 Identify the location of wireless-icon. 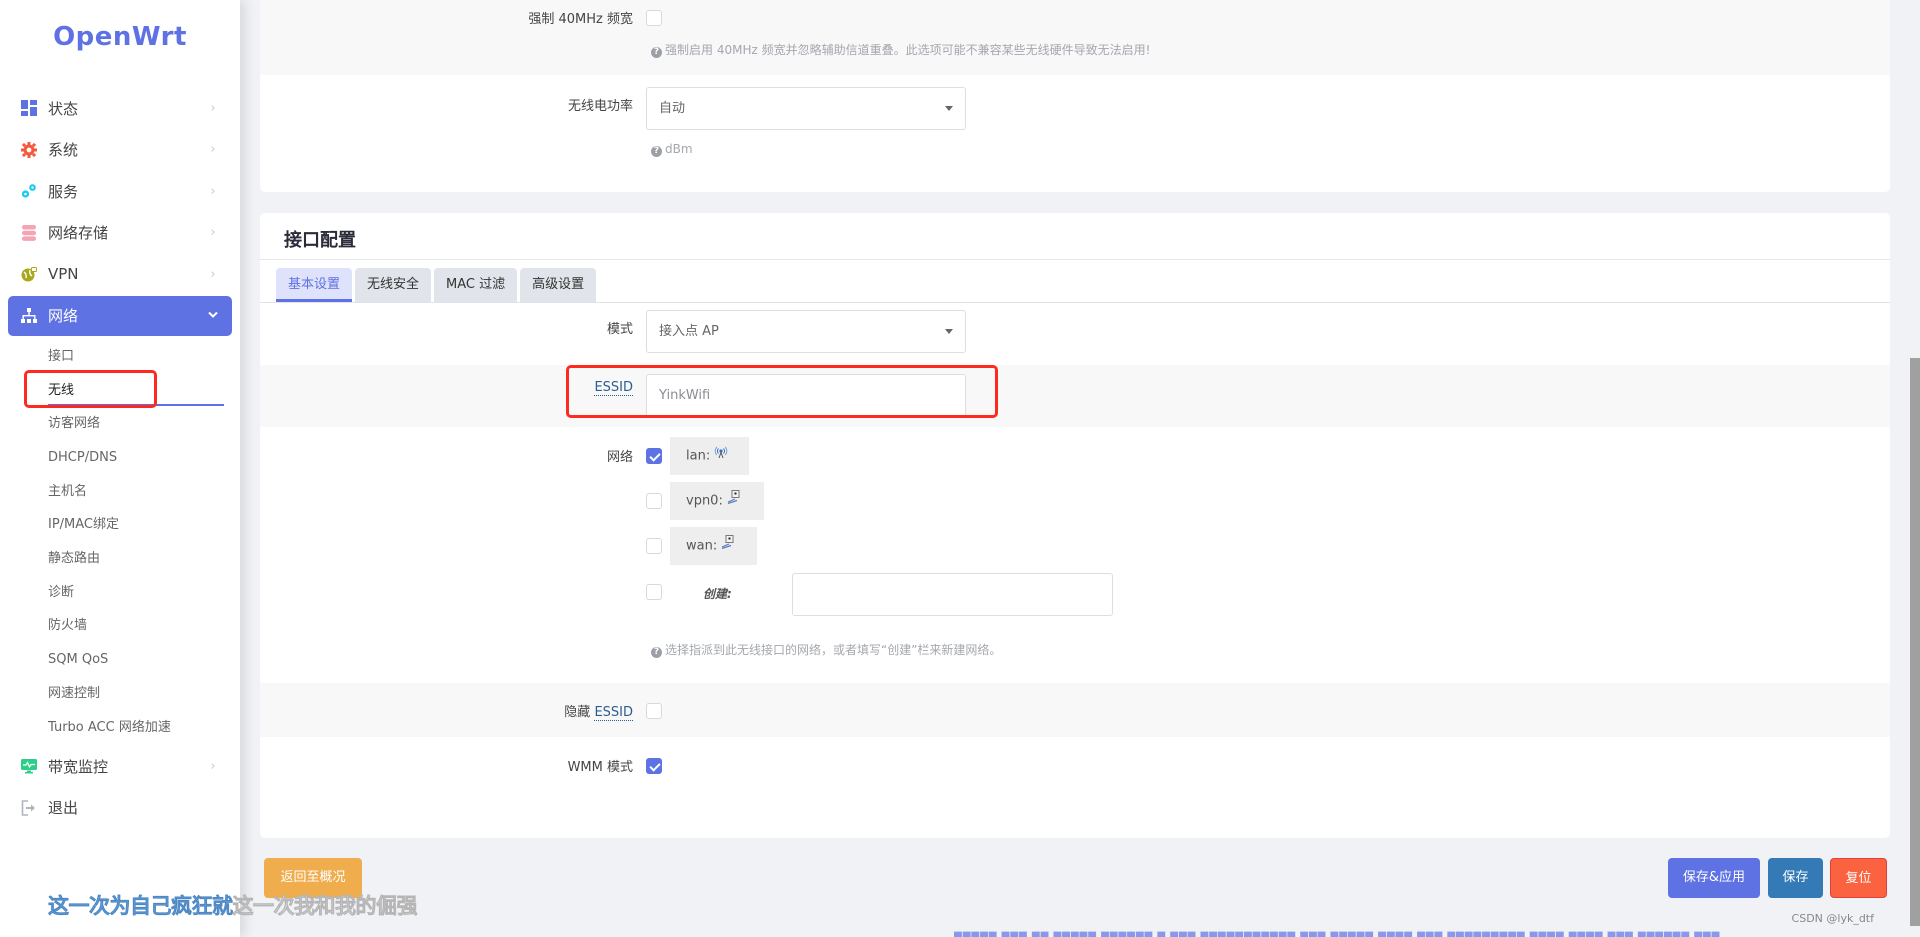
(721, 456).